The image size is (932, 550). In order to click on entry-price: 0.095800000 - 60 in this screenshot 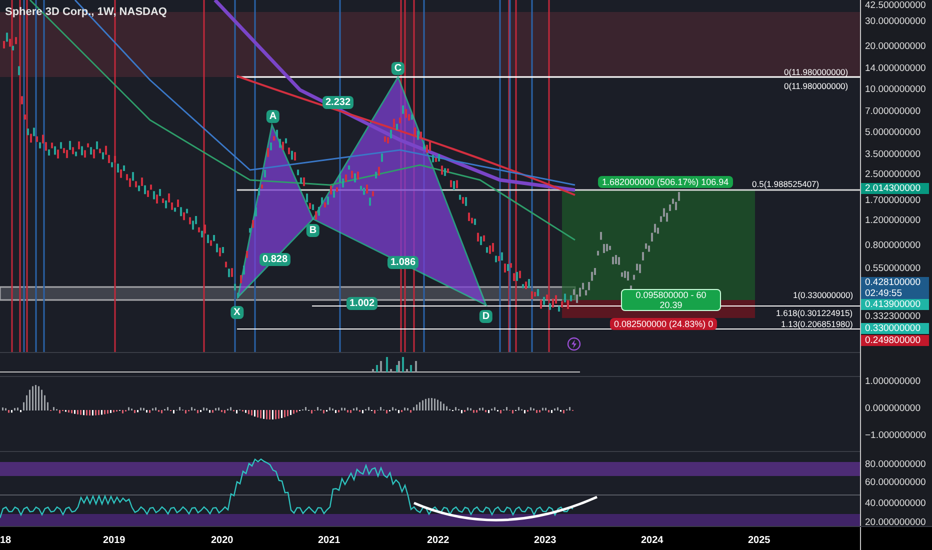, I will do `click(671, 295)`.